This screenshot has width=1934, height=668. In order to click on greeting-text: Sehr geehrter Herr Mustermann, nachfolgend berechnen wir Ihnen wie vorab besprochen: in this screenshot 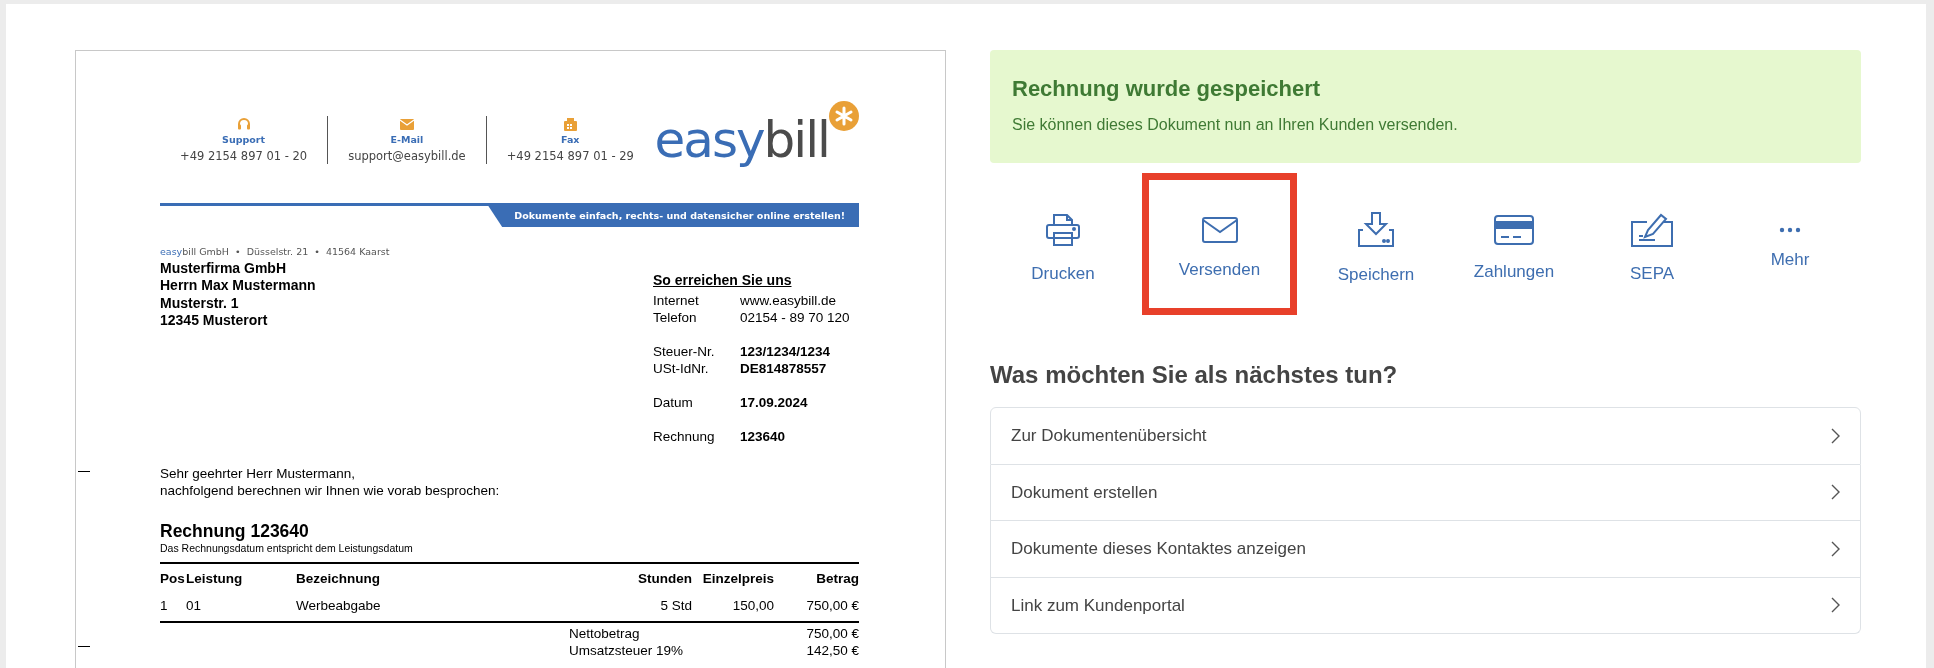, I will do `click(330, 481)`.